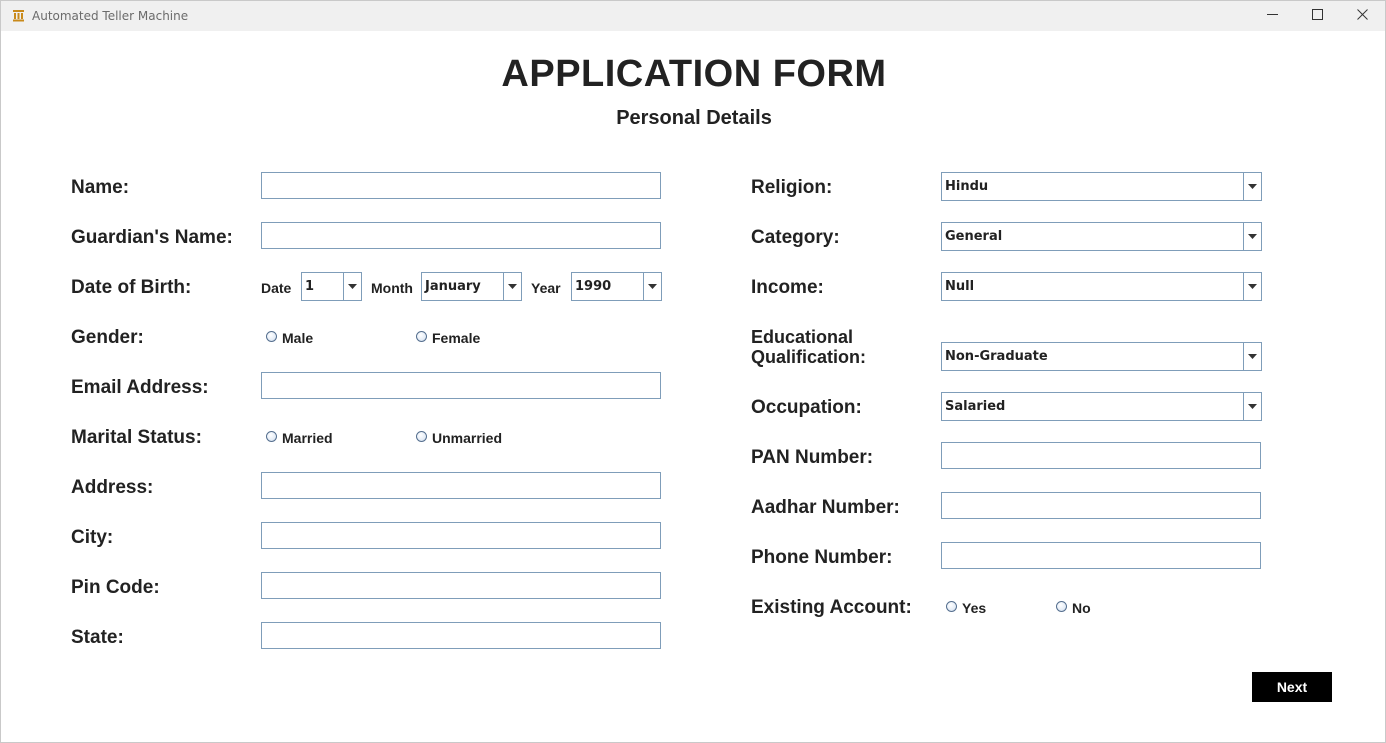  I want to click on close-icon, so click(1362, 16).